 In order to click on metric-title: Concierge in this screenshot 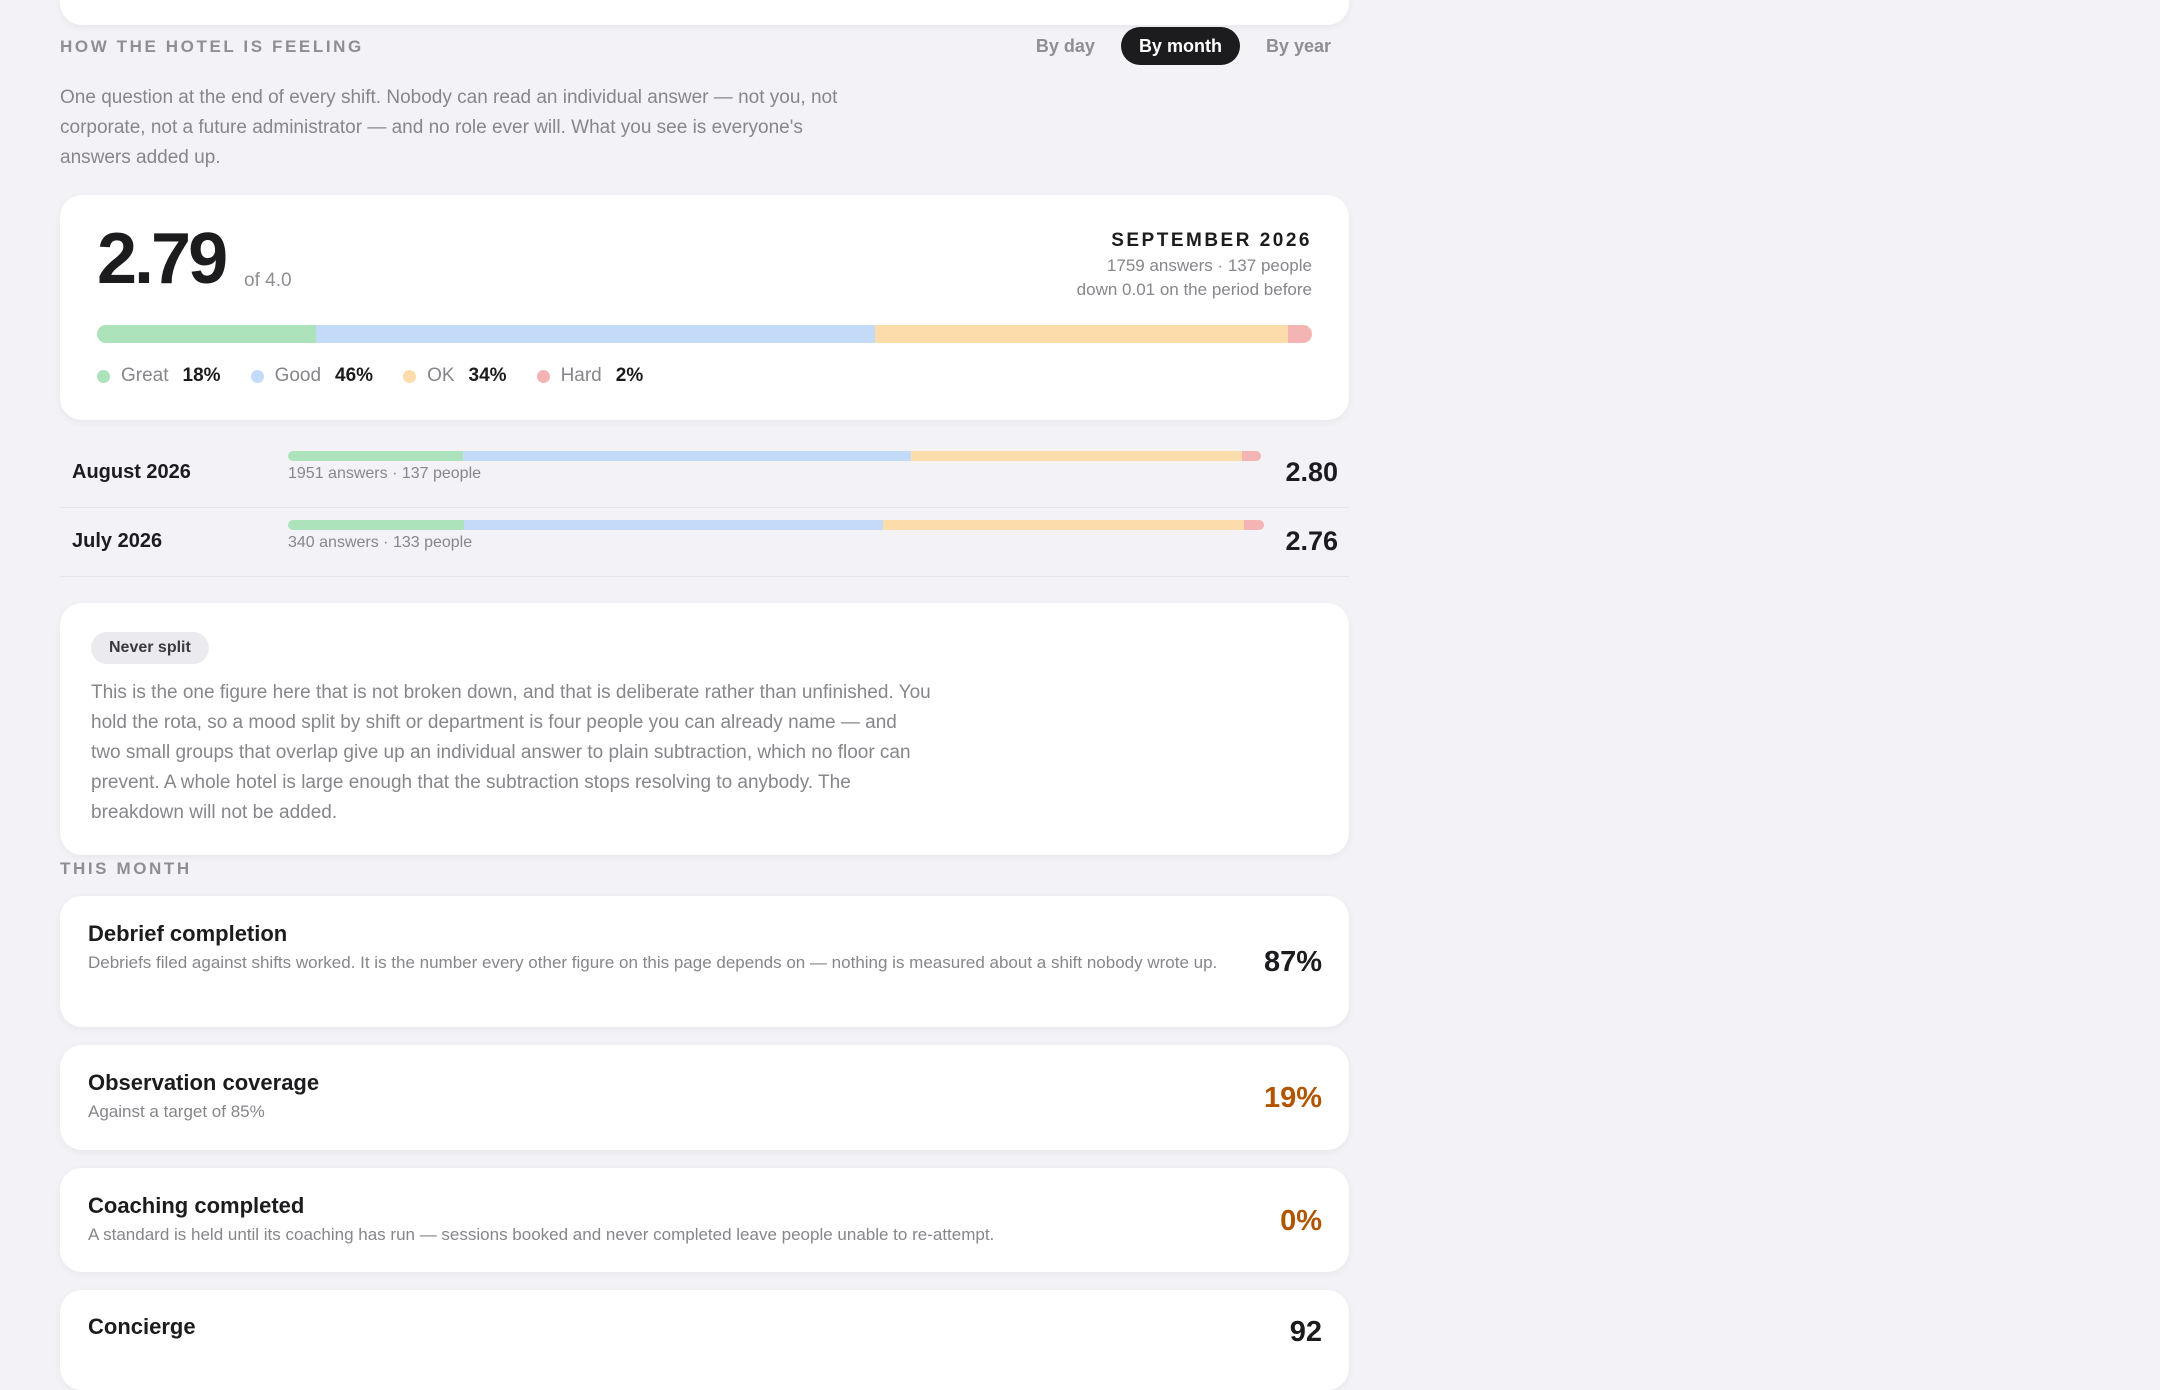, I will do `click(142, 1326)`.